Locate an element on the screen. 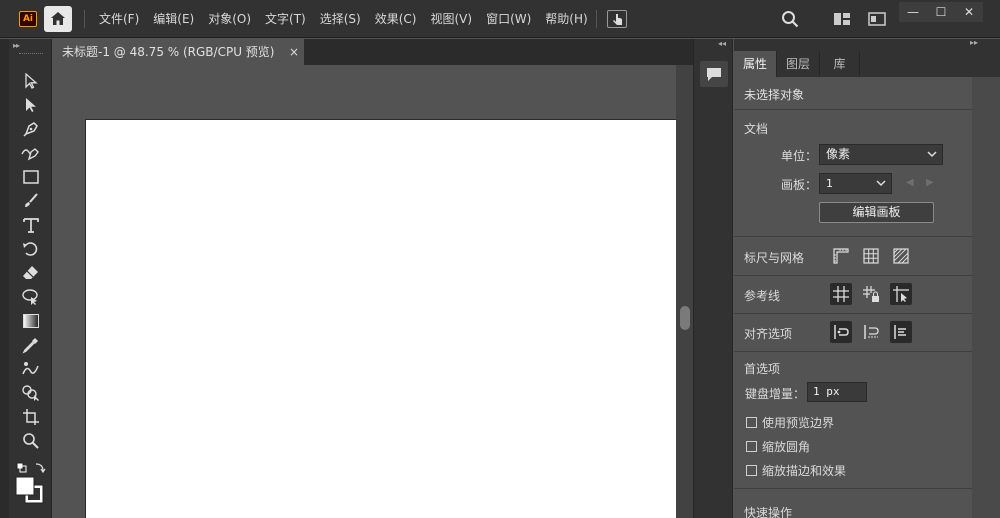  toolbar-grip is located at coordinates (31, 54).